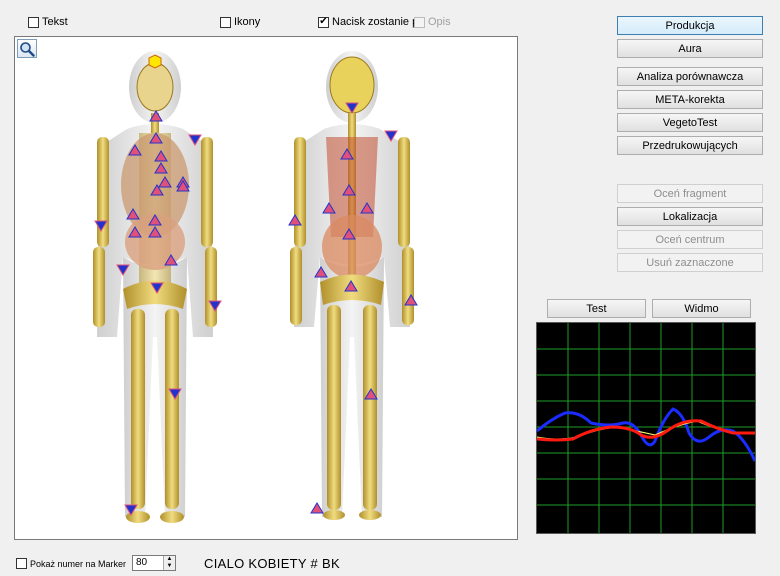  What do you see at coordinates (55, 22) in the screenshot?
I see `tekst-label: Tekst` at bounding box center [55, 22].